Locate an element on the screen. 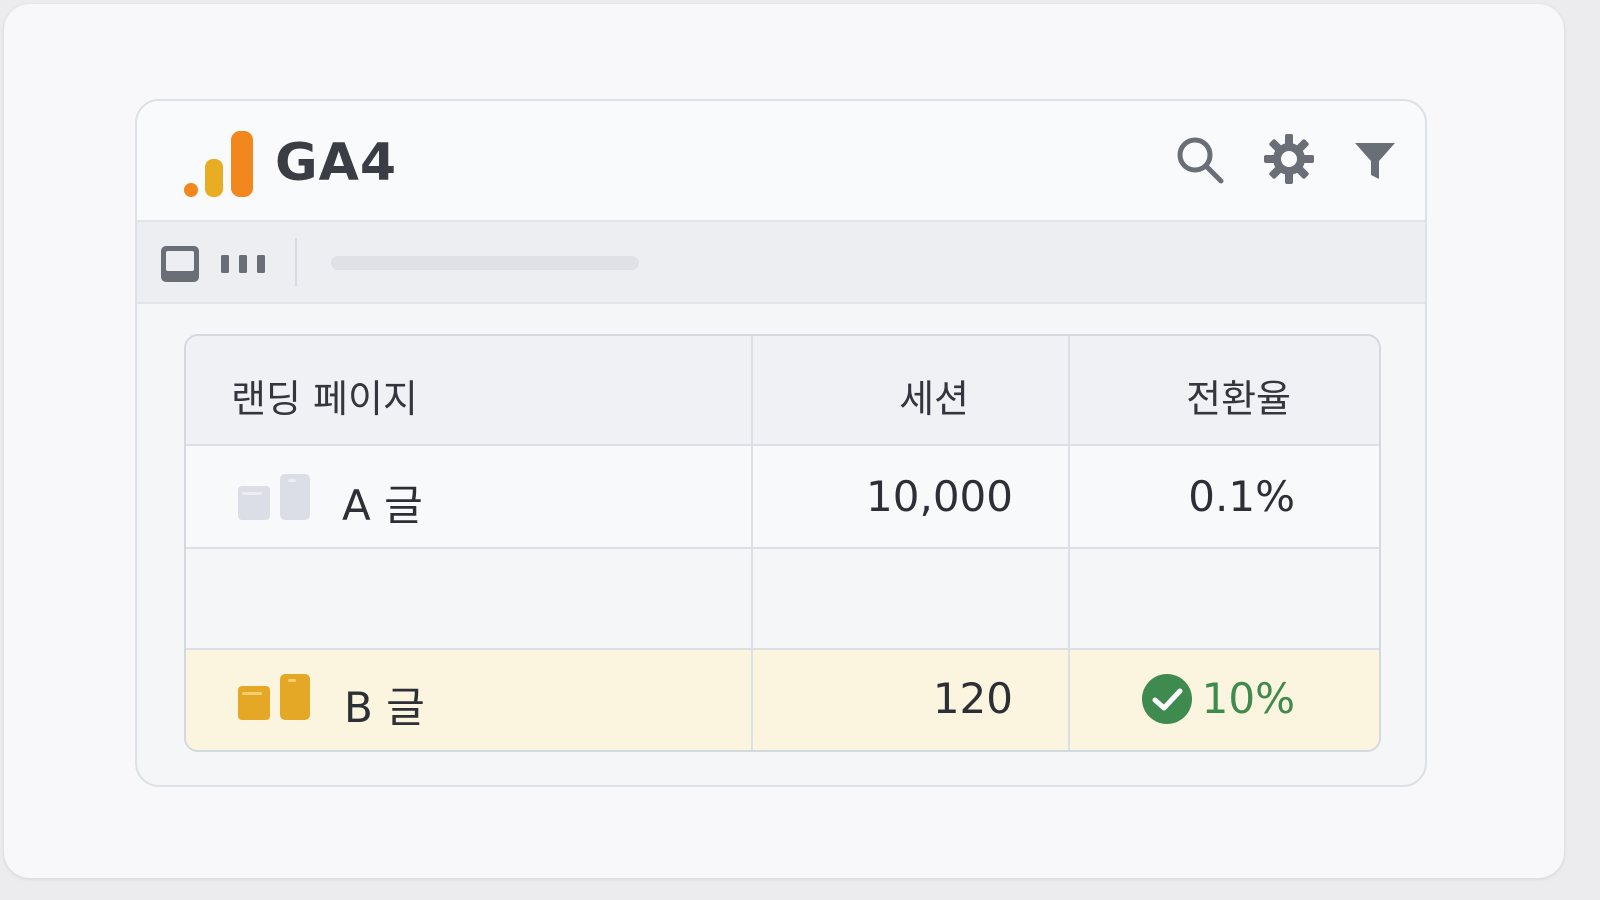 The image size is (1600, 900). column-header-conversion-rate: 전환율 is located at coordinates (1238, 395).